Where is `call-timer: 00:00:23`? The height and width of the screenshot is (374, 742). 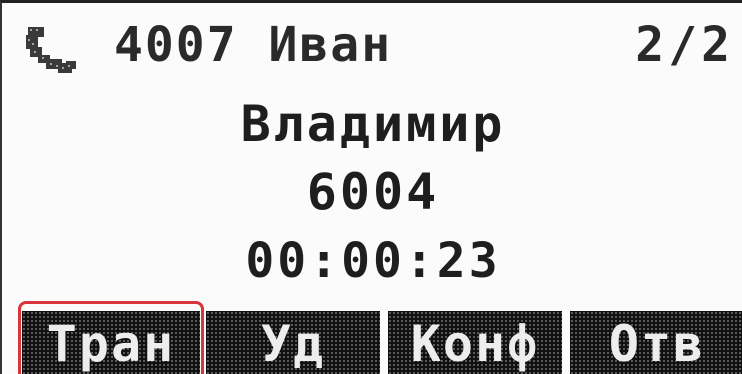
call-timer: 00:00:23 is located at coordinates (373, 261).